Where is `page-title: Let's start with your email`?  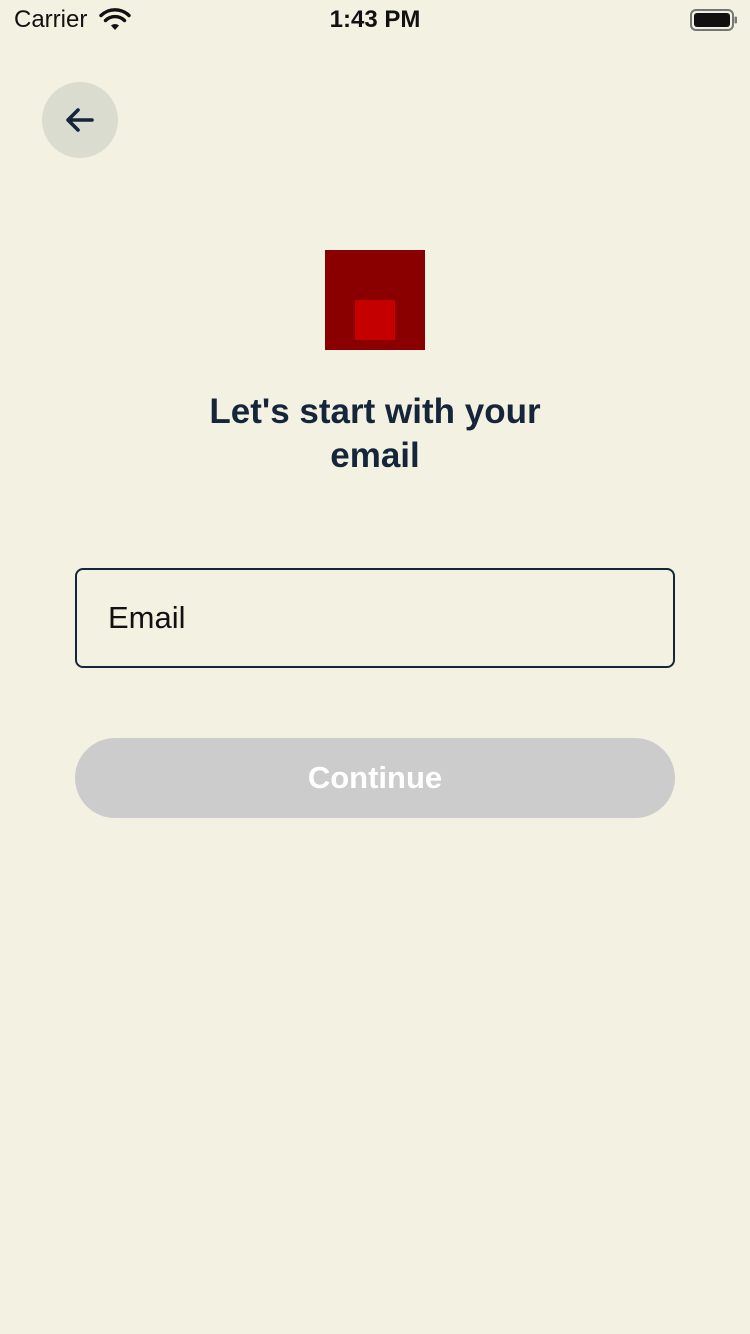 page-title: Let's start with your email is located at coordinates (375, 433).